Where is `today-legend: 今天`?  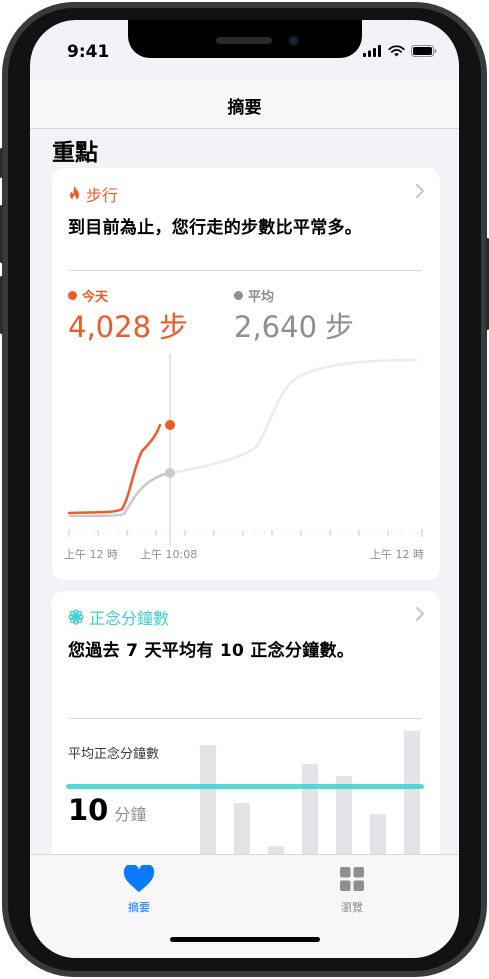
today-legend: 今天 is located at coordinates (88, 295).